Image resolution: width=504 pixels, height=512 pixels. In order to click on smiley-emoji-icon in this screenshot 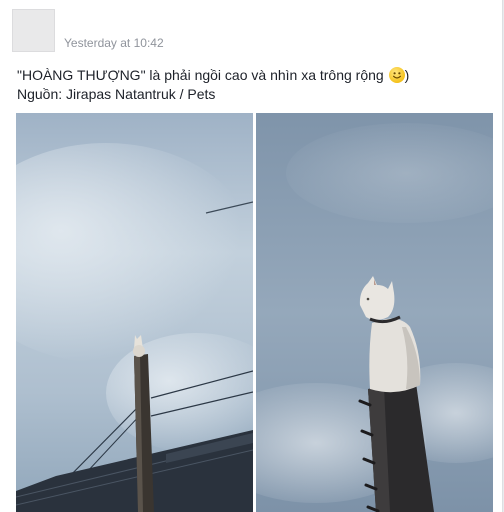, I will do `click(396, 75)`.